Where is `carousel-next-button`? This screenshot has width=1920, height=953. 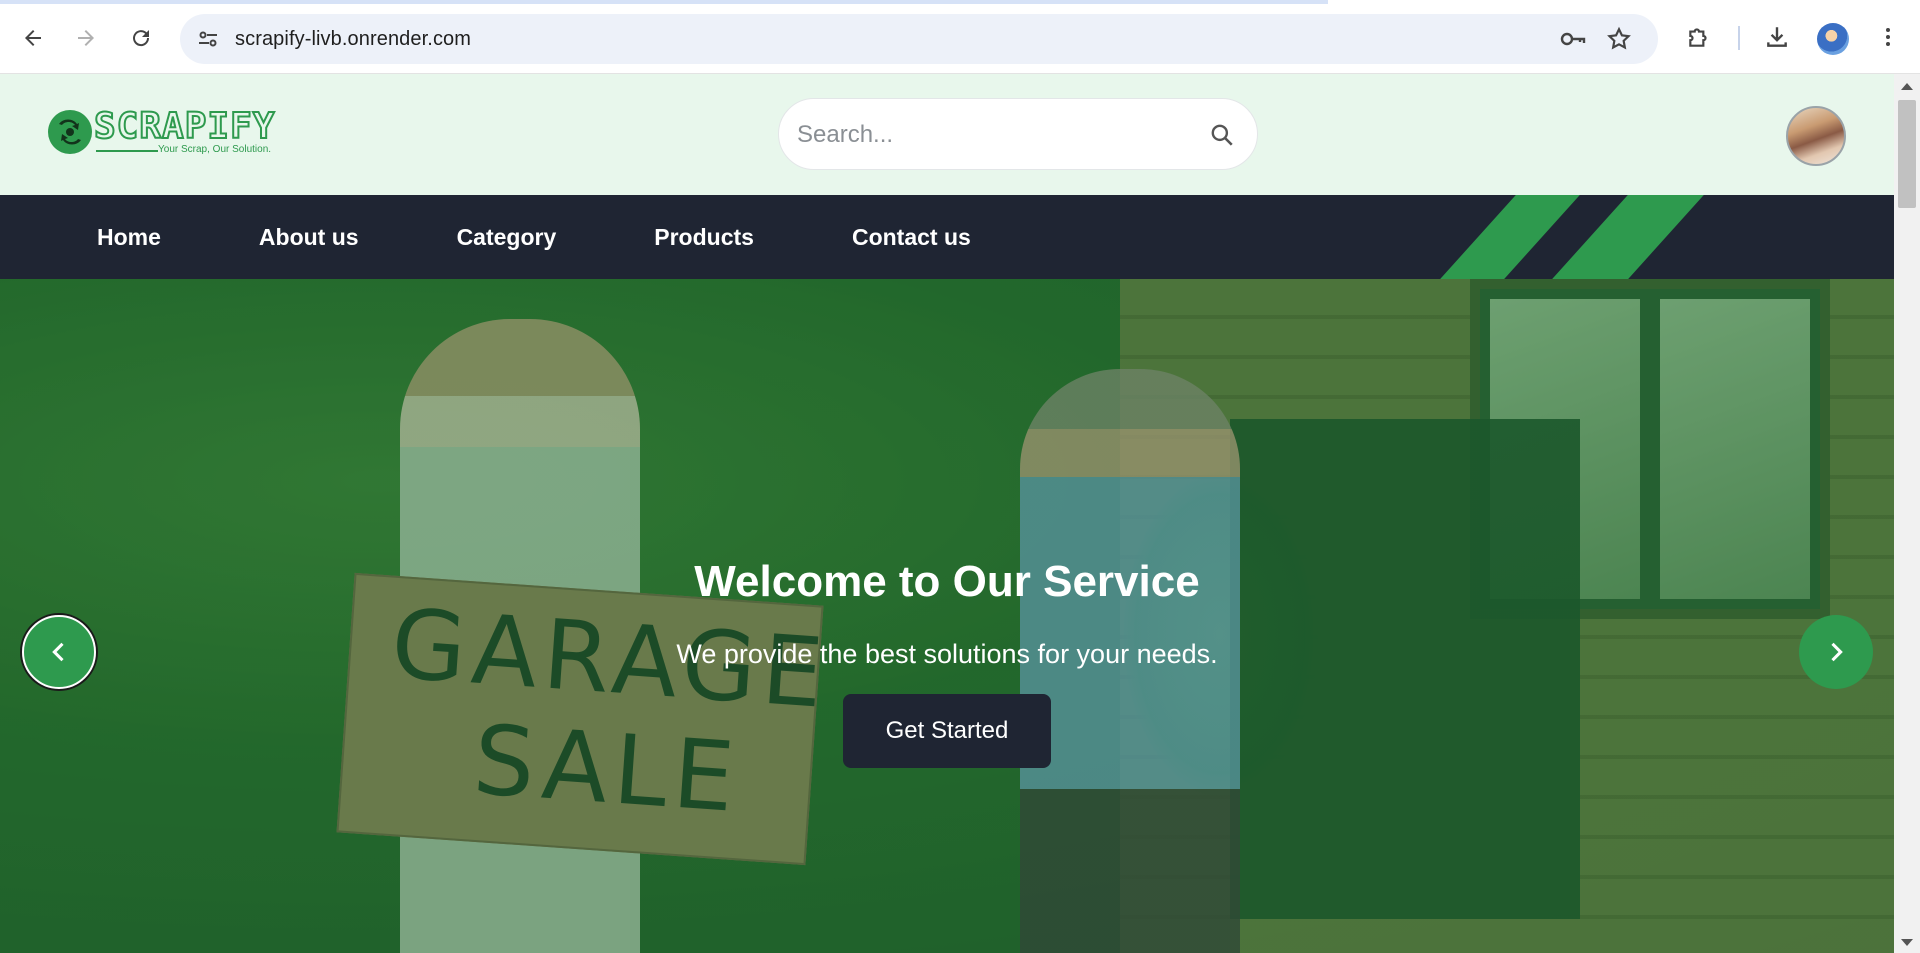 carousel-next-button is located at coordinates (1836, 652).